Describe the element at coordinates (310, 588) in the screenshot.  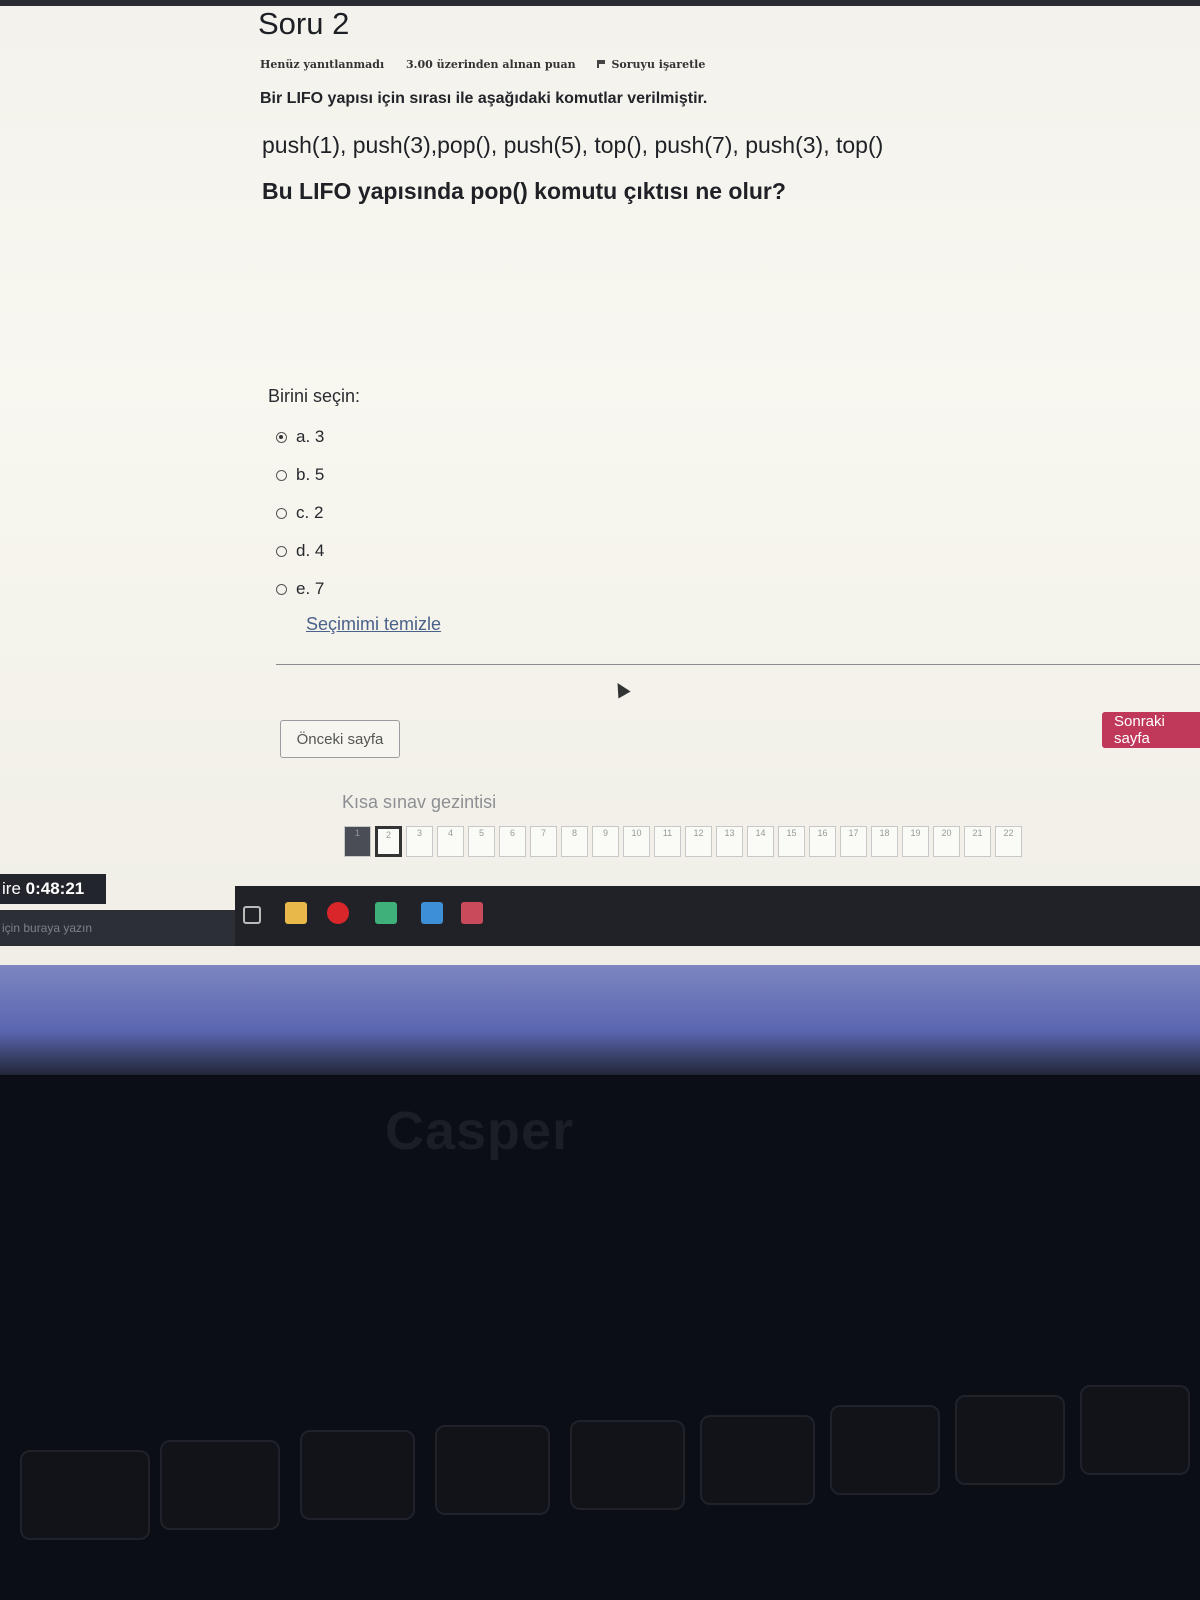
I see `answer-option-label: e. 7` at that location.